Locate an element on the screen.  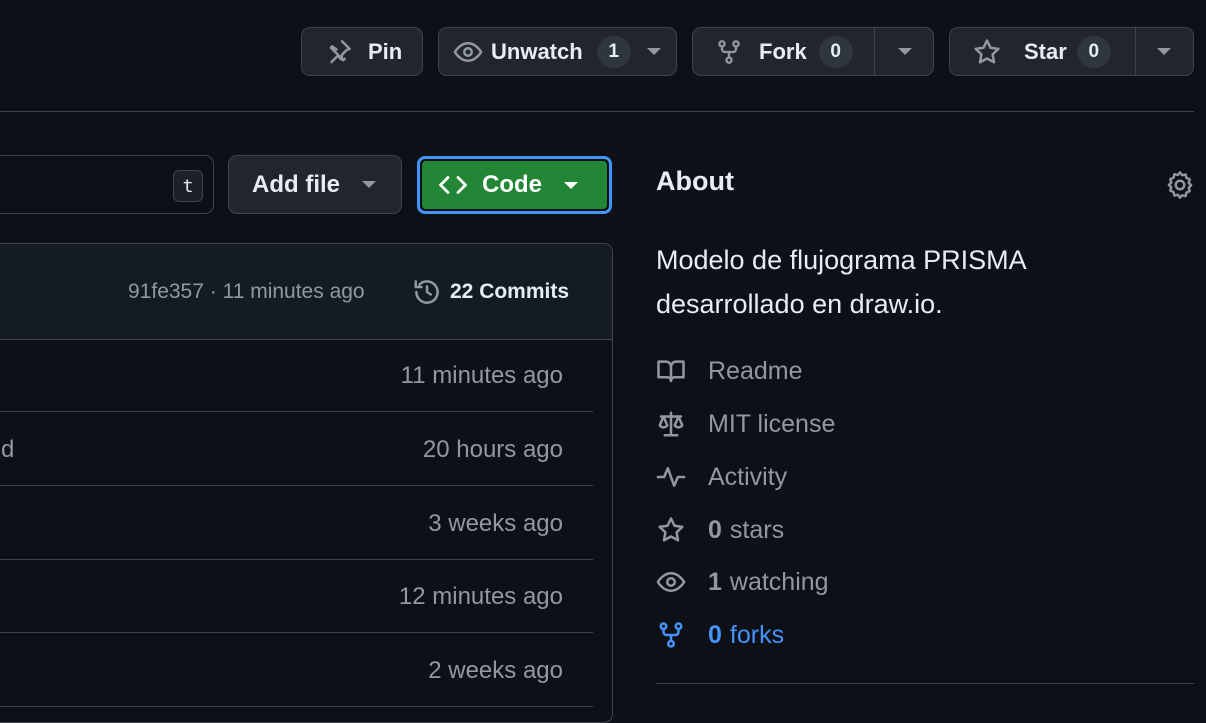
file-name: md is located at coordinates (7, 449).